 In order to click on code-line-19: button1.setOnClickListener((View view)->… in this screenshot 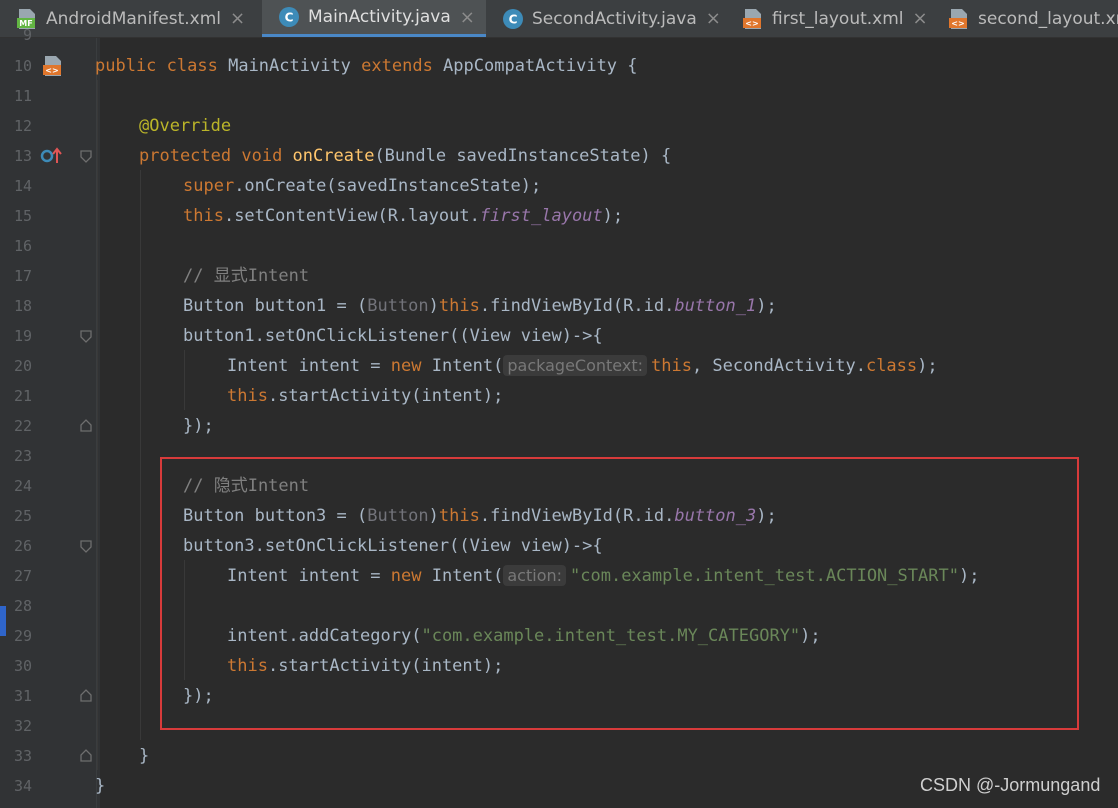, I will do `click(393, 336)`.